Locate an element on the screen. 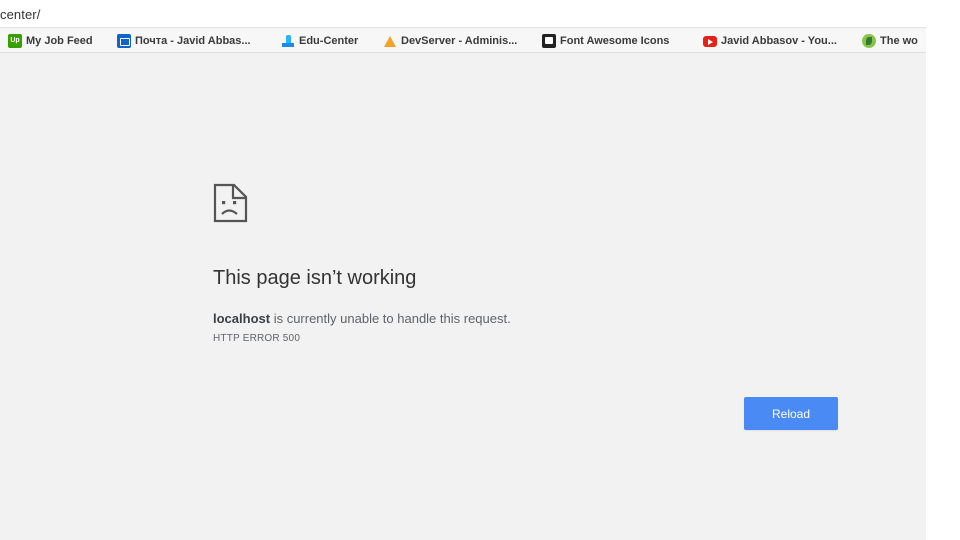 This screenshot has width=960, height=540. bookmark-font-awesome: Font Awesome Icons is located at coordinates (605, 41).